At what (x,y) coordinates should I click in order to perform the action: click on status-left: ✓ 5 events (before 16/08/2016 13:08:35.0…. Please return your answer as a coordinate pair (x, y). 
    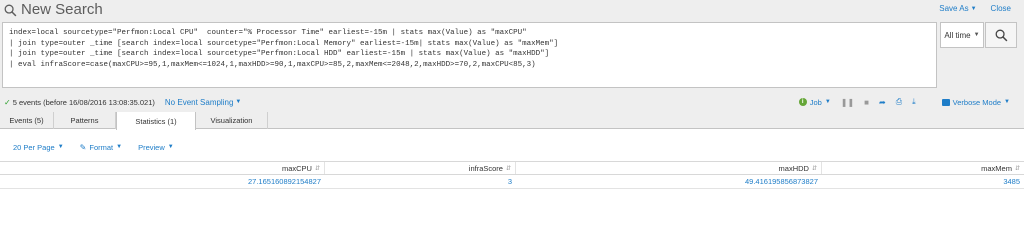
    Looking at the image, I should click on (122, 102).